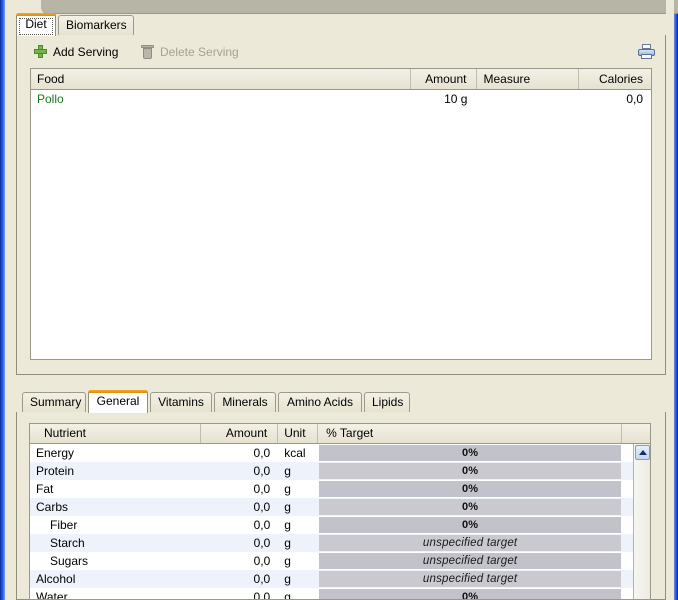 This screenshot has width=678, height=600. I want to click on nutrient-name-cell: Starch, so click(67, 543).